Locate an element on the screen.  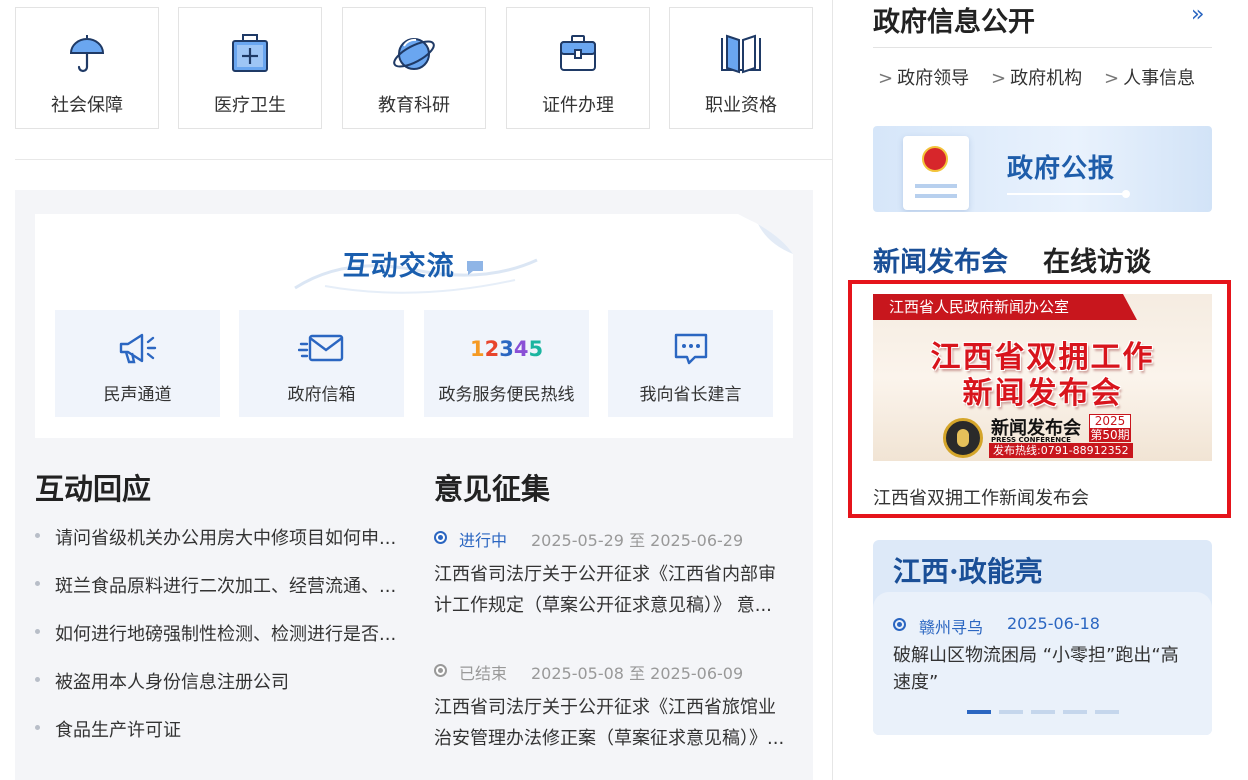
mail-icon is located at coordinates (321, 349).